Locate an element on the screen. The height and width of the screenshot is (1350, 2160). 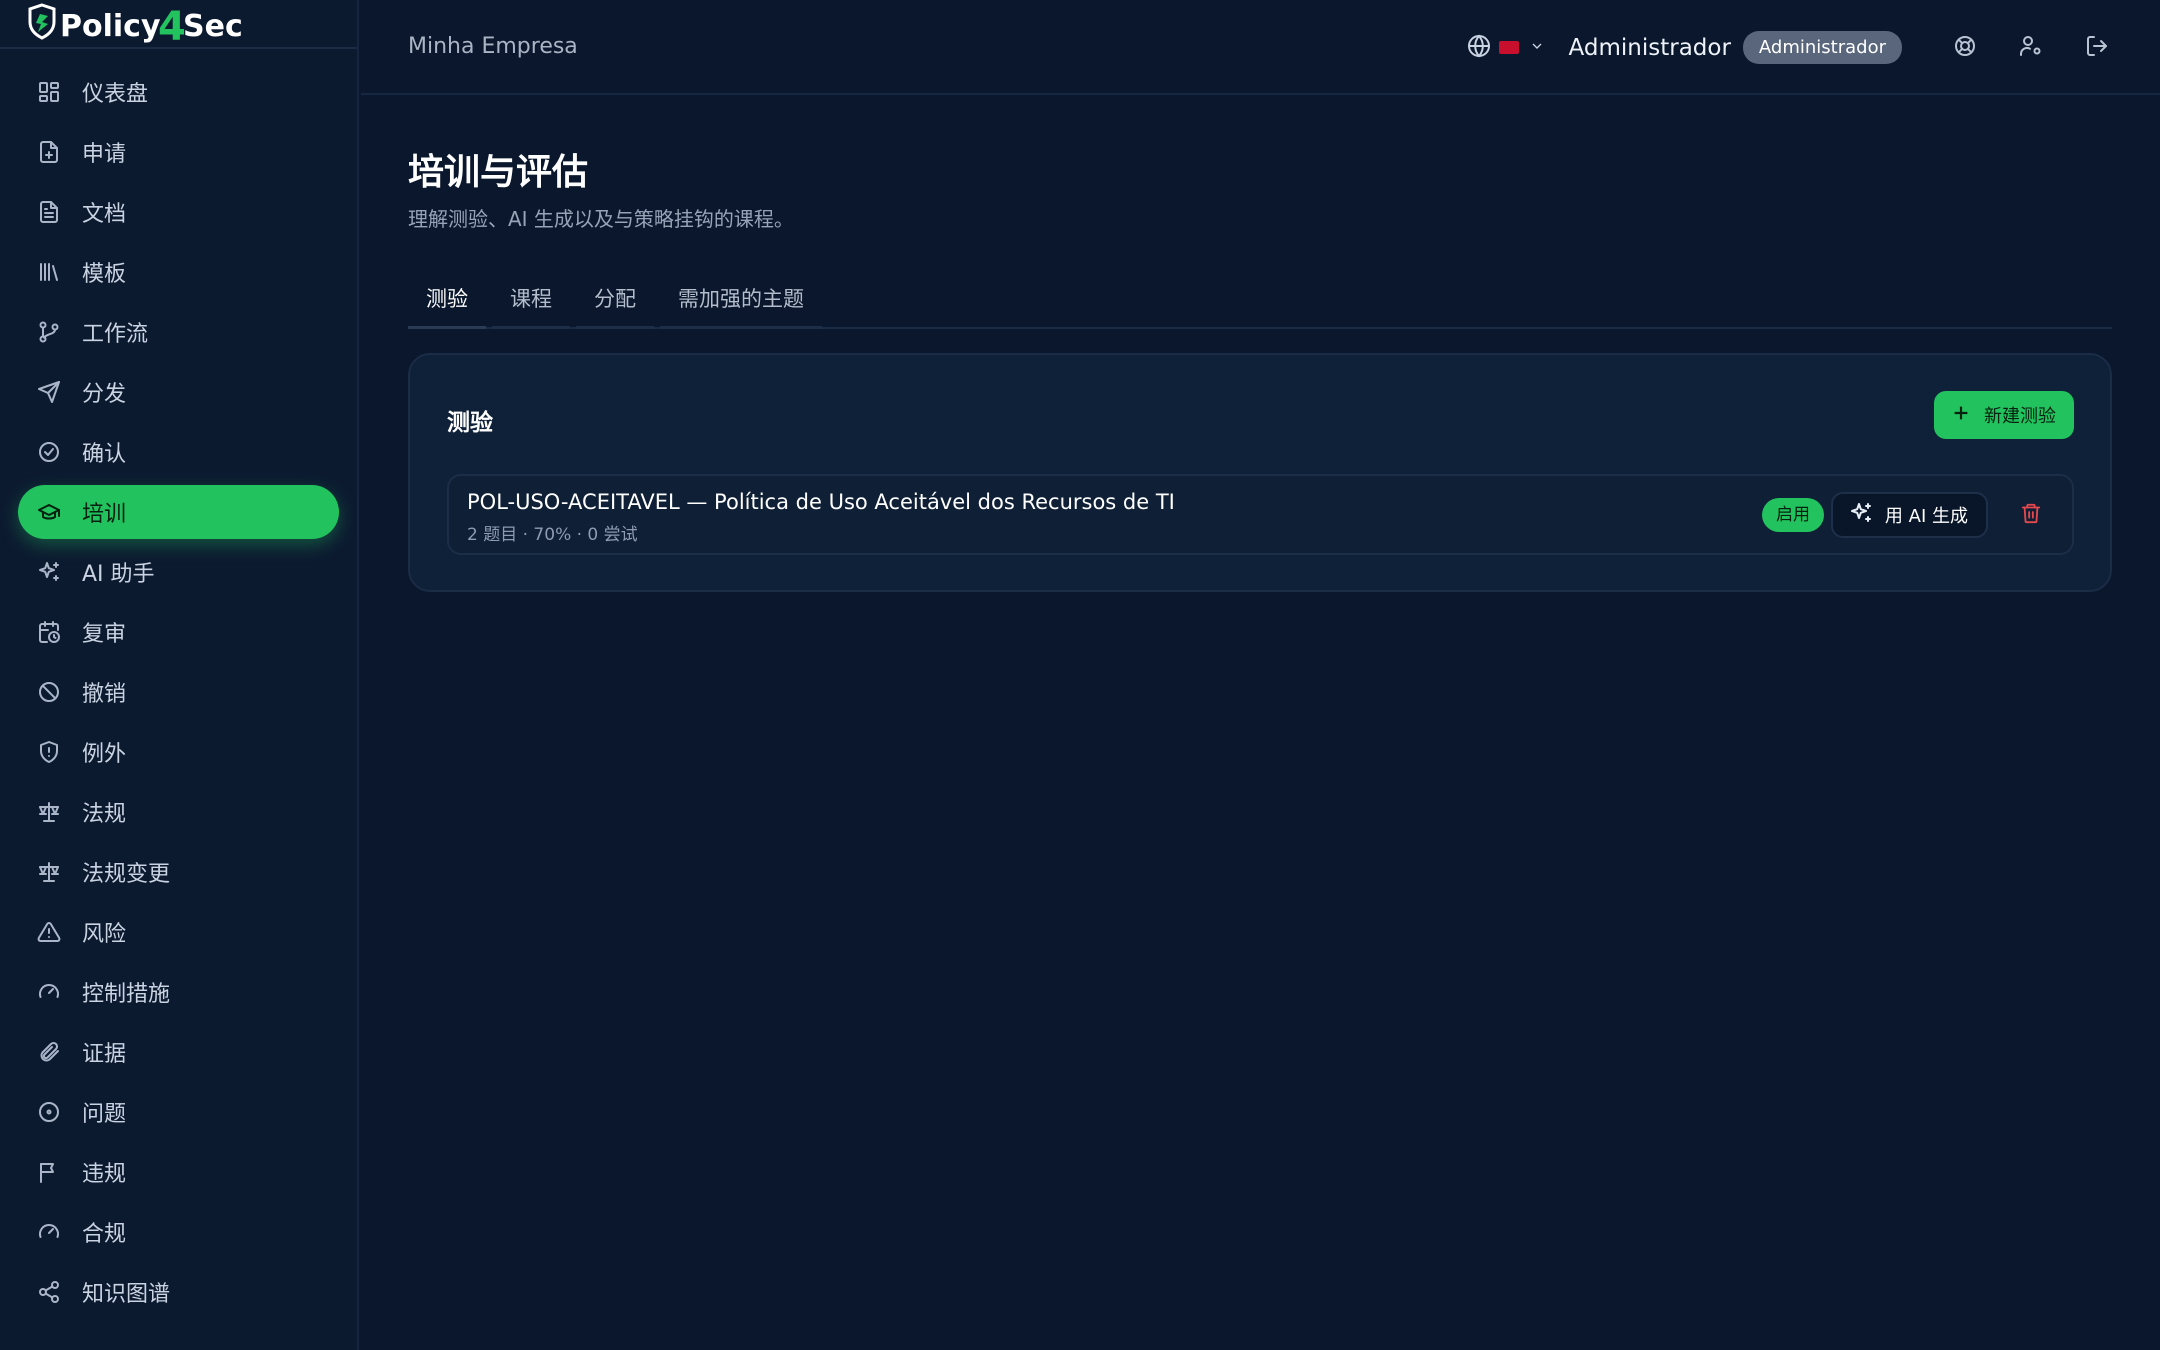
sidebar-item-issues: 问题 is located at coordinates (178, 1112).